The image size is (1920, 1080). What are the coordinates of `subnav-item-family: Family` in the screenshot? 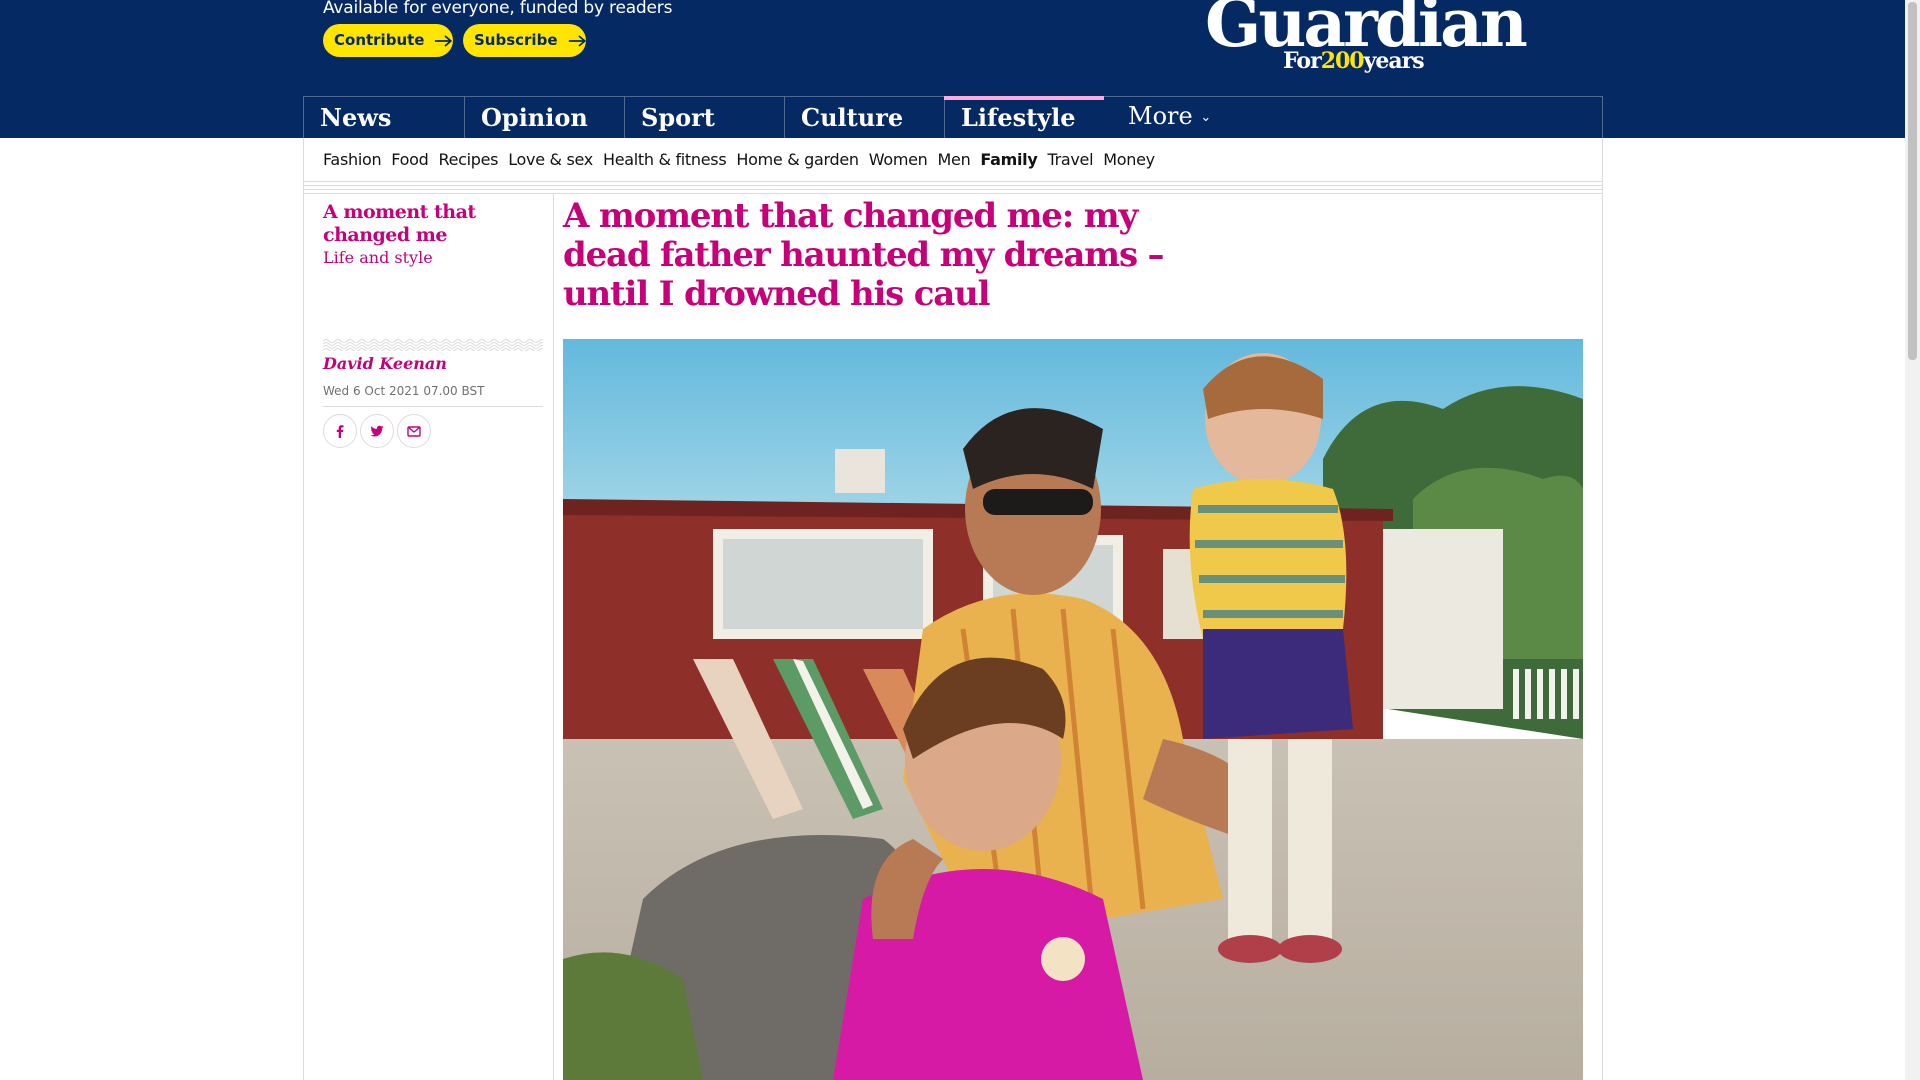 It's located at (1008, 159).